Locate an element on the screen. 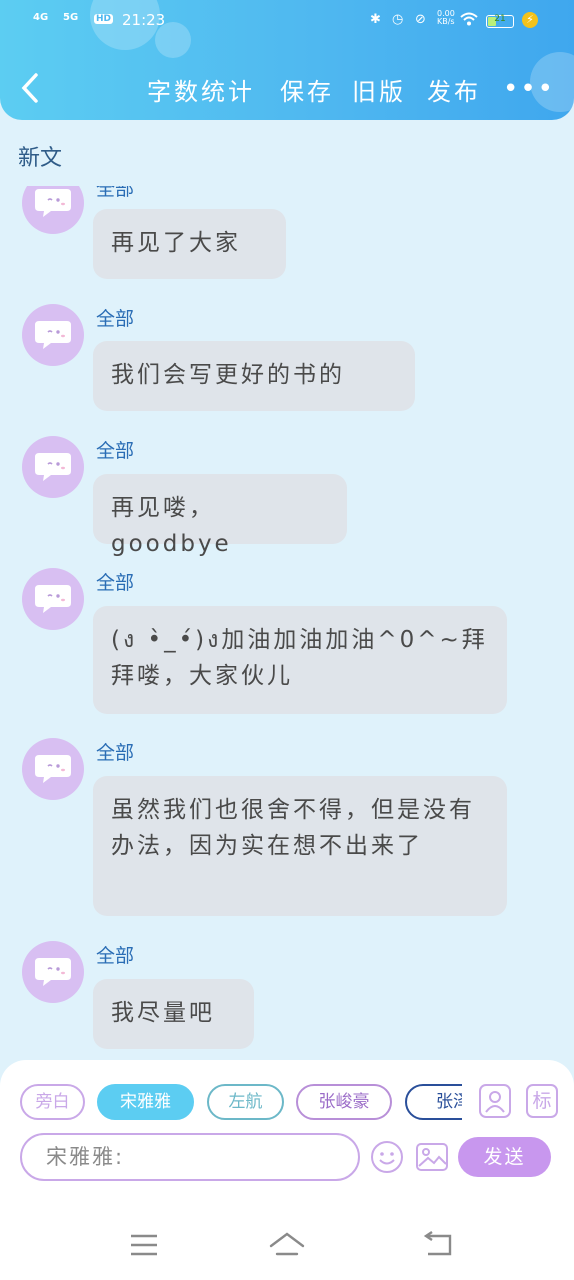 The height and width of the screenshot is (1280, 574). word-count-button: 字数统计 is located at coordinates (201, 89).